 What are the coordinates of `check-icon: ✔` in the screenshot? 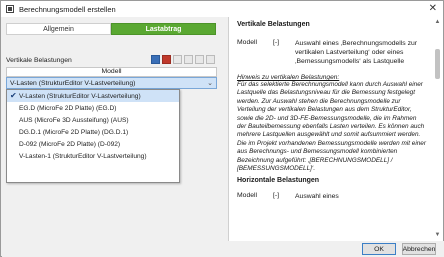 It's located at (13, 95).